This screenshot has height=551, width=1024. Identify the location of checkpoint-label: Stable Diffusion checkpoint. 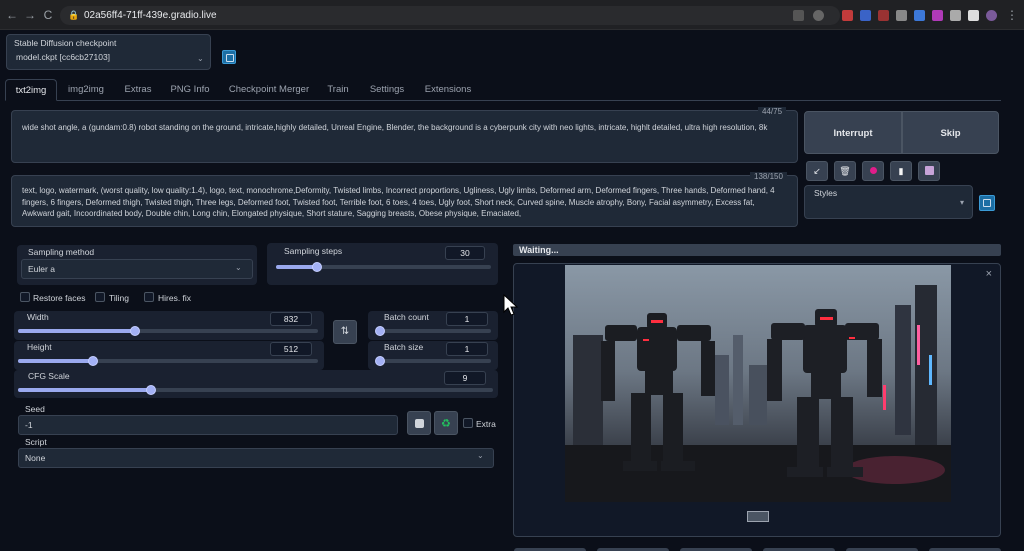
(65, 43).